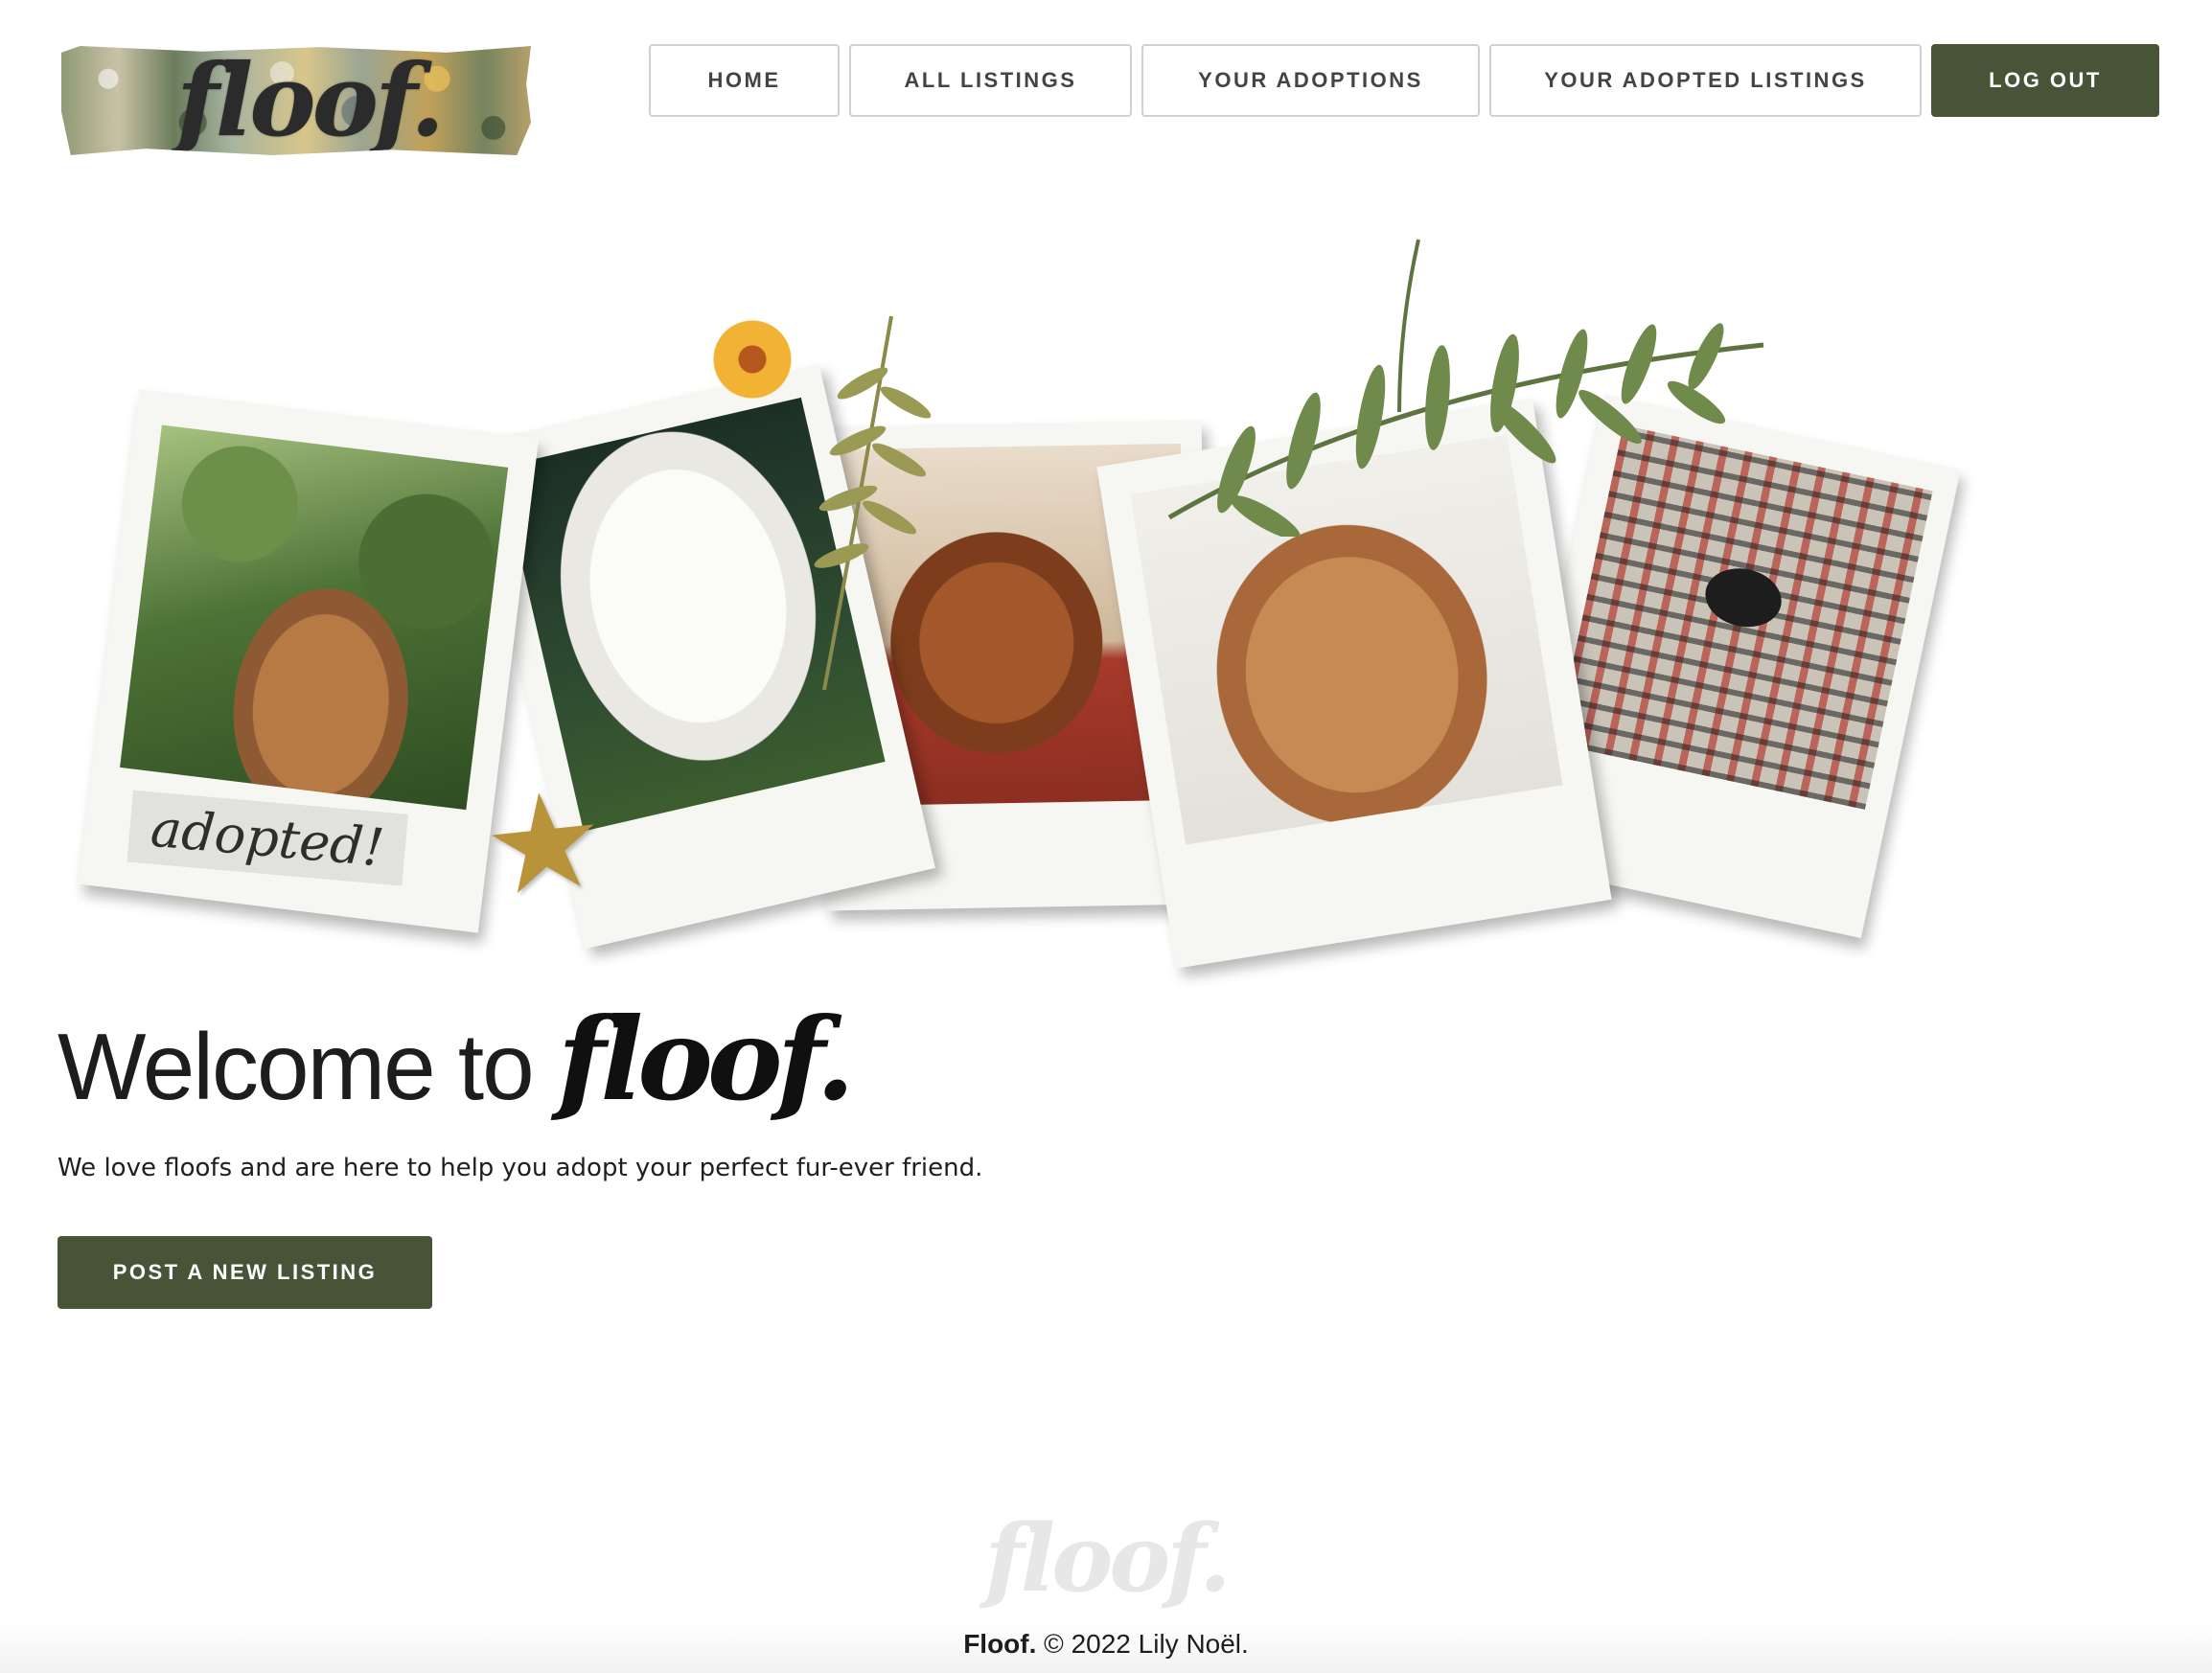  What do you see at coordinates (990, 80) in the screenshot?
I see `nav-all-listings-button: ALL LISTINGS` at bounding box center [990, 80].